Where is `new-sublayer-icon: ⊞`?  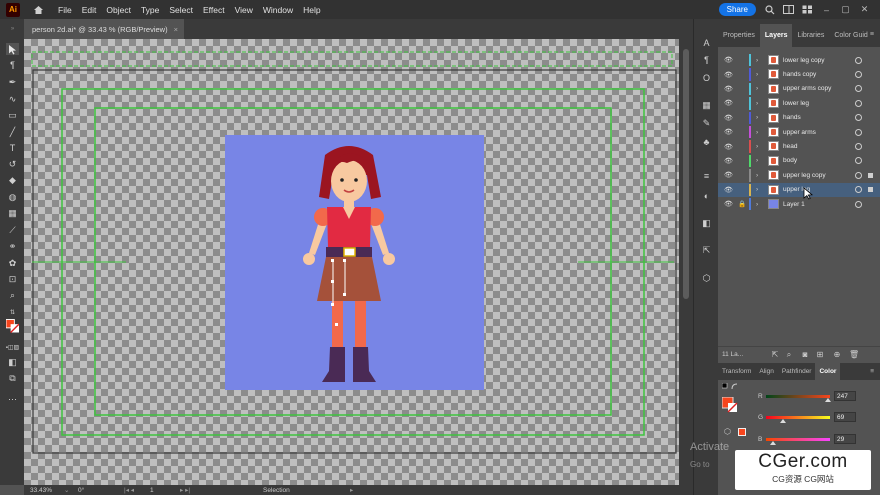 new-sublayer-icon: ⊞ is located at coordinates (820, 354).